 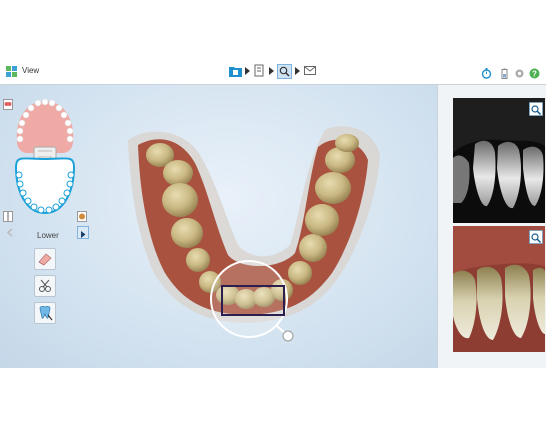 I want to click on view-menu-label: View, so click(x=30, y=70).